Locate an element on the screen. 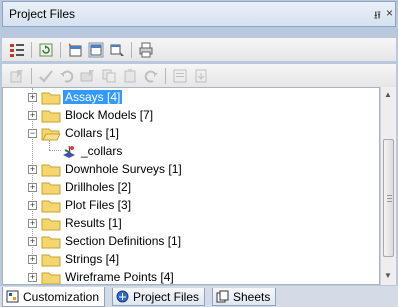 This screenshot has height=307, width=398. panel-title: Project Files is located at coordinates (42, 14).